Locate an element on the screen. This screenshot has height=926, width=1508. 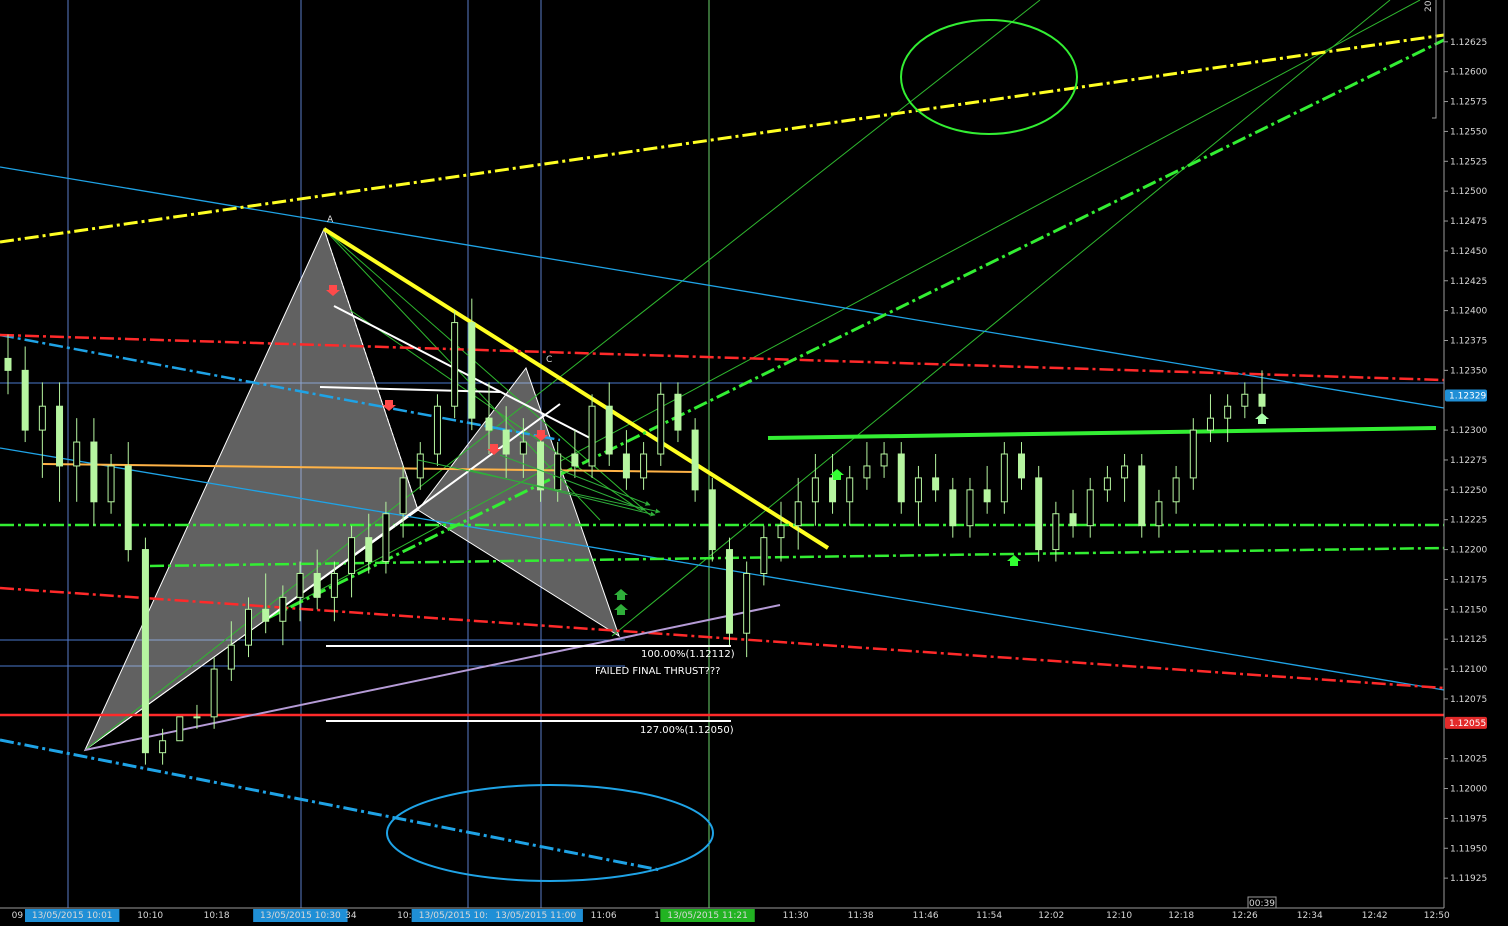
price-tick-label: 1.12075 is located at coordinates (1468, 700).